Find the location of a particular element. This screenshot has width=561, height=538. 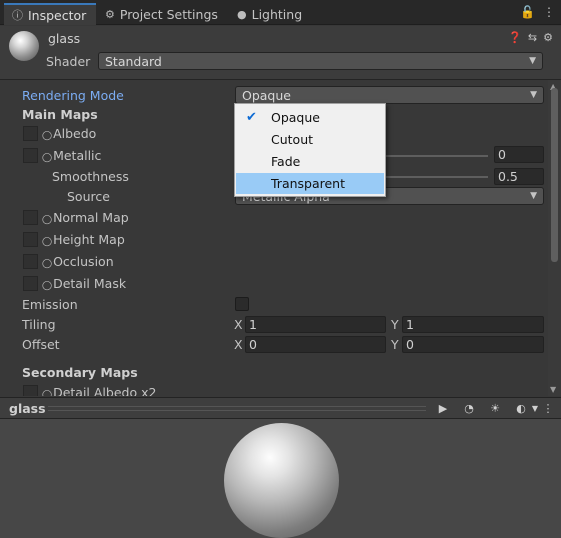

preview-sphere is located at coordinates (281, 480).